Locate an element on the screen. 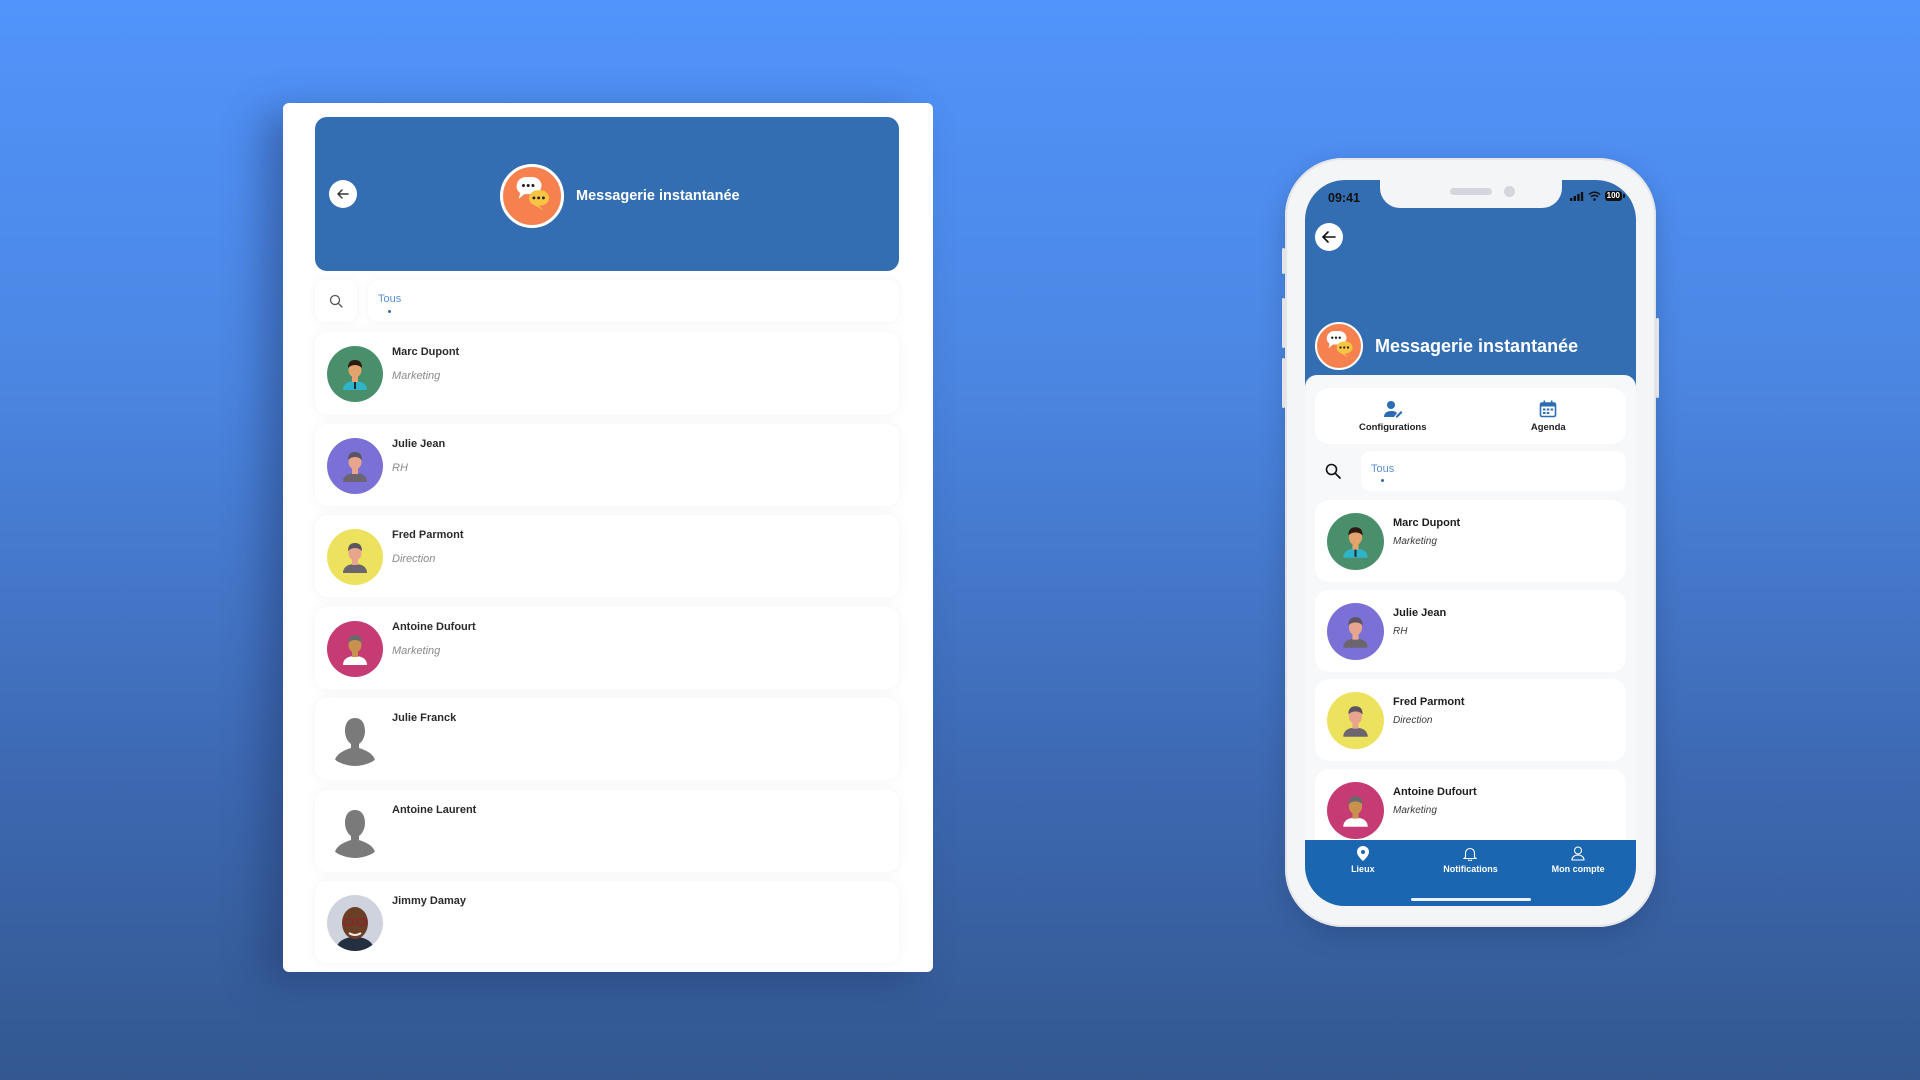 The image size is (1920, 1080). battery-indicator: 100 is located at coordinates (1615, 196).